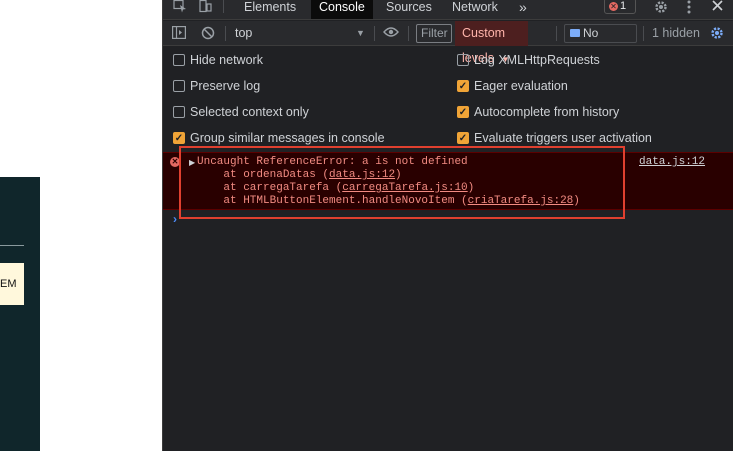  What do you see at coordinates (600, 33) in the screenshot?
I see `issues-button: No Issues` at bounding box center [600, 33].